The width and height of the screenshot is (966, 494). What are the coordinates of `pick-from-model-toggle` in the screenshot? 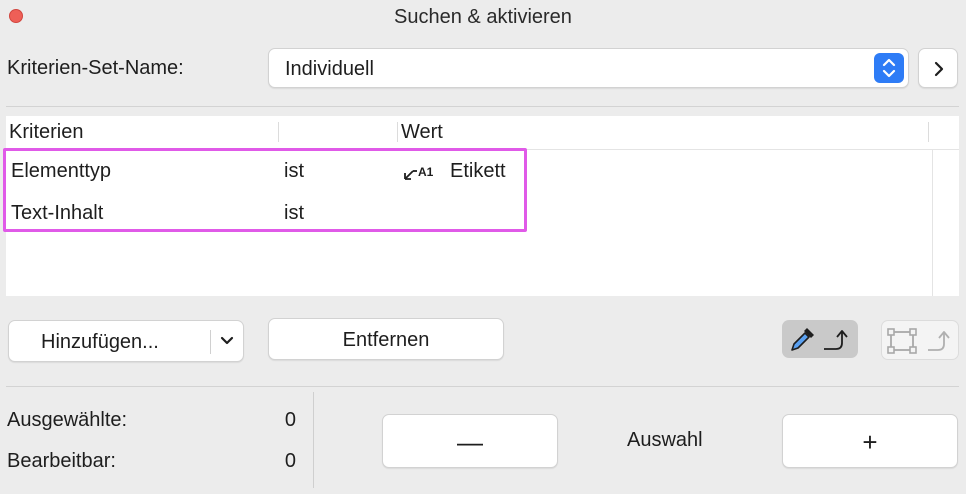 It's located at (820, 339).